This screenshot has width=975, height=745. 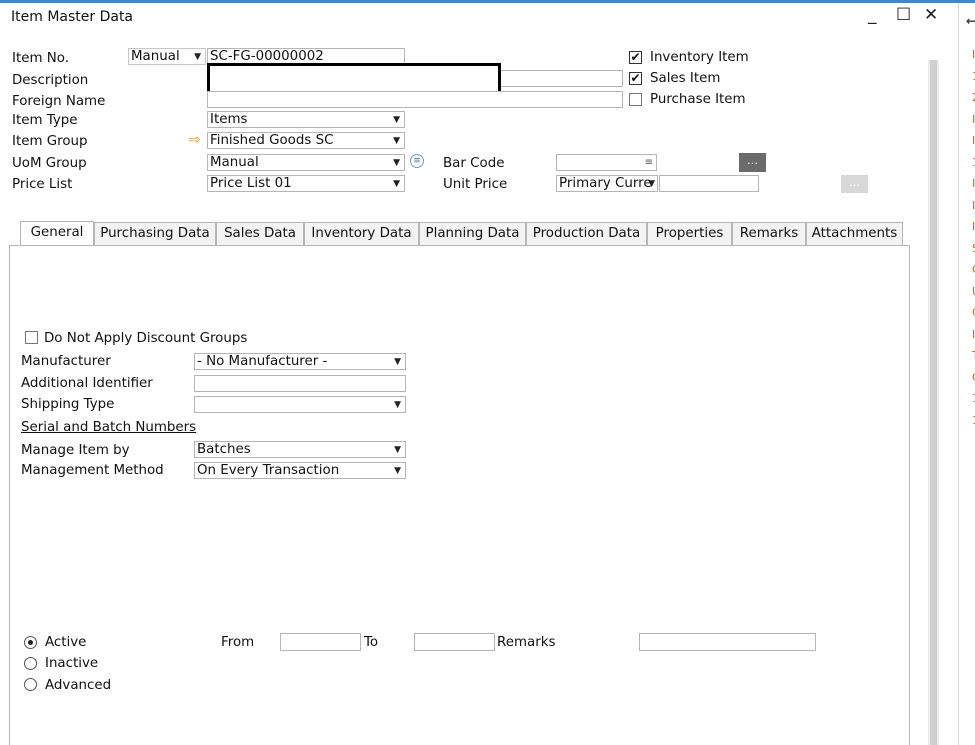 I want to click on inventory-item-checkbox: ✔, so click(x=635, y=57).